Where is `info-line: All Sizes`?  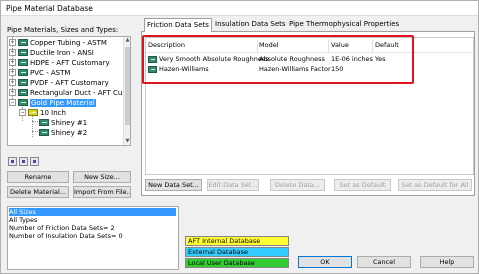 info-line: All Sizes is located at coordinates (92, 212).